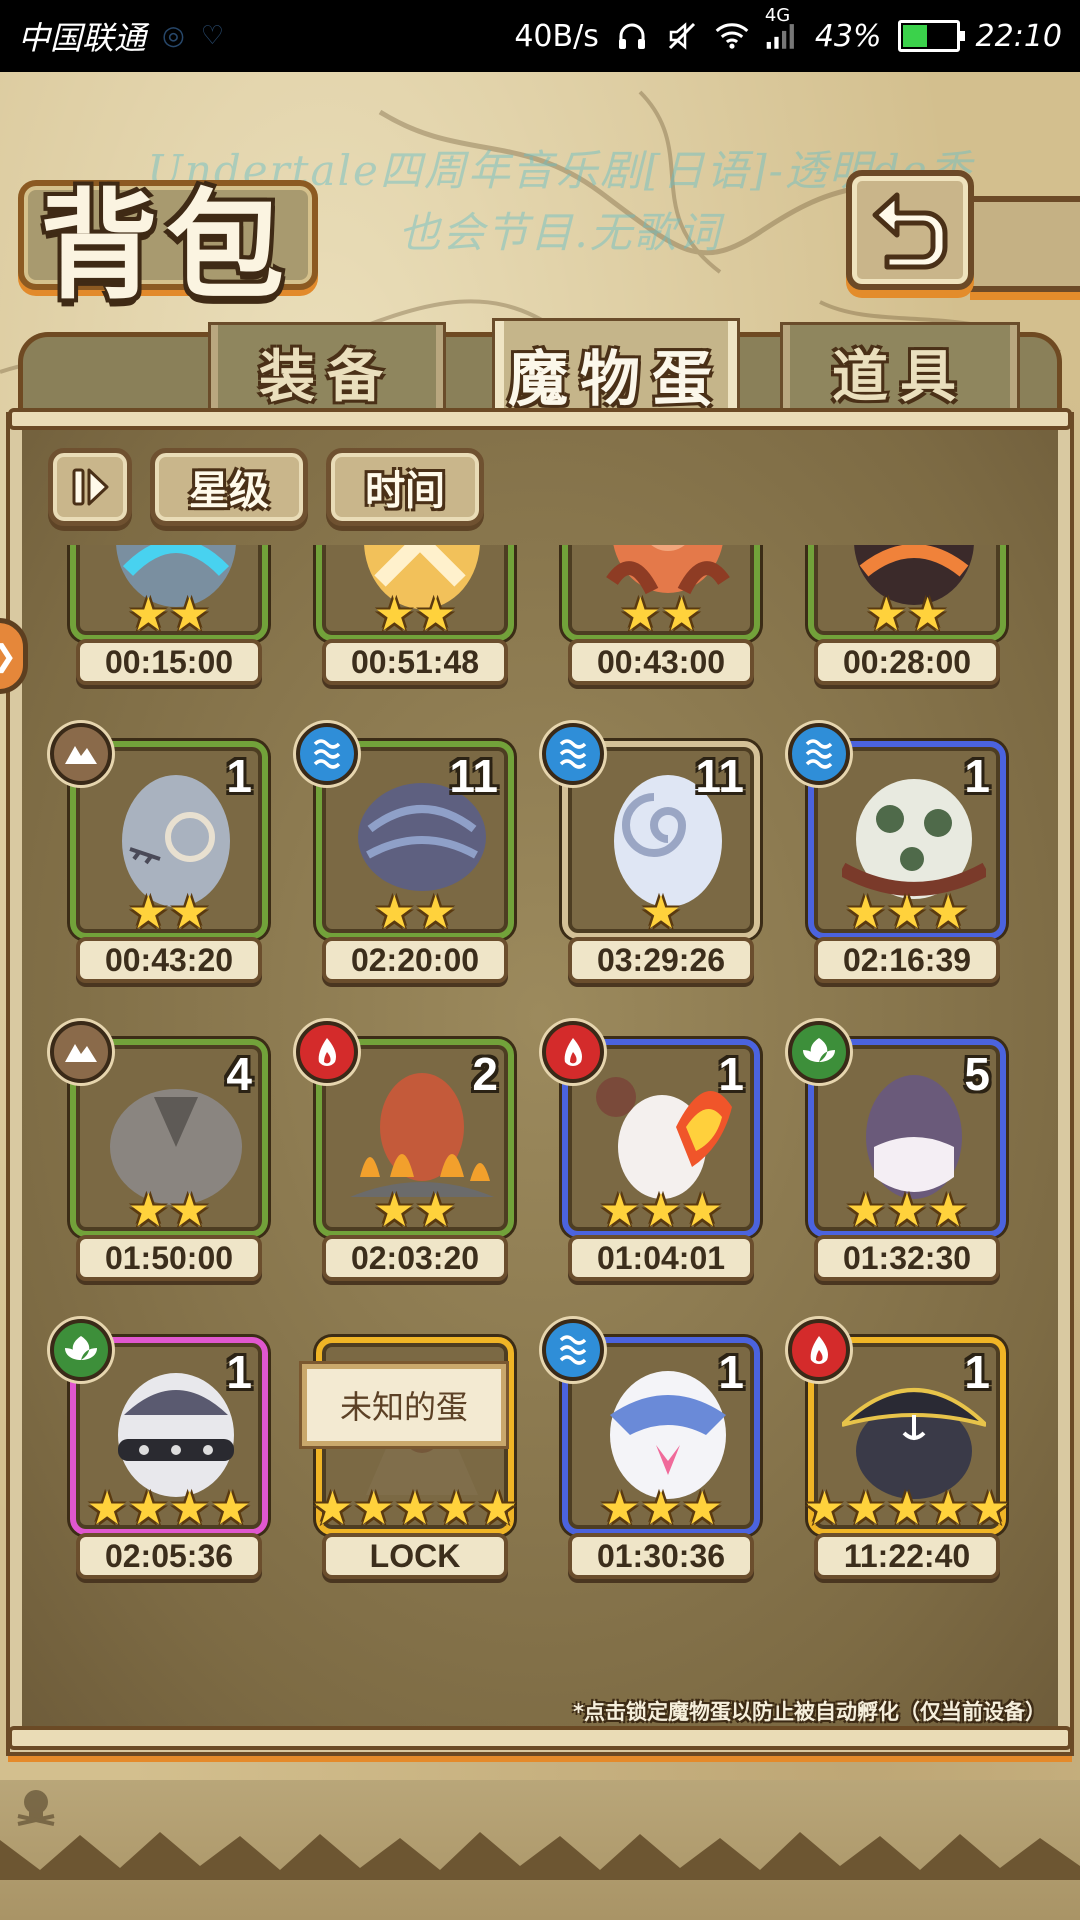  Describe the element at coordinates (540, 419) in the screenshot. I see `panel-top-rail` at that location.